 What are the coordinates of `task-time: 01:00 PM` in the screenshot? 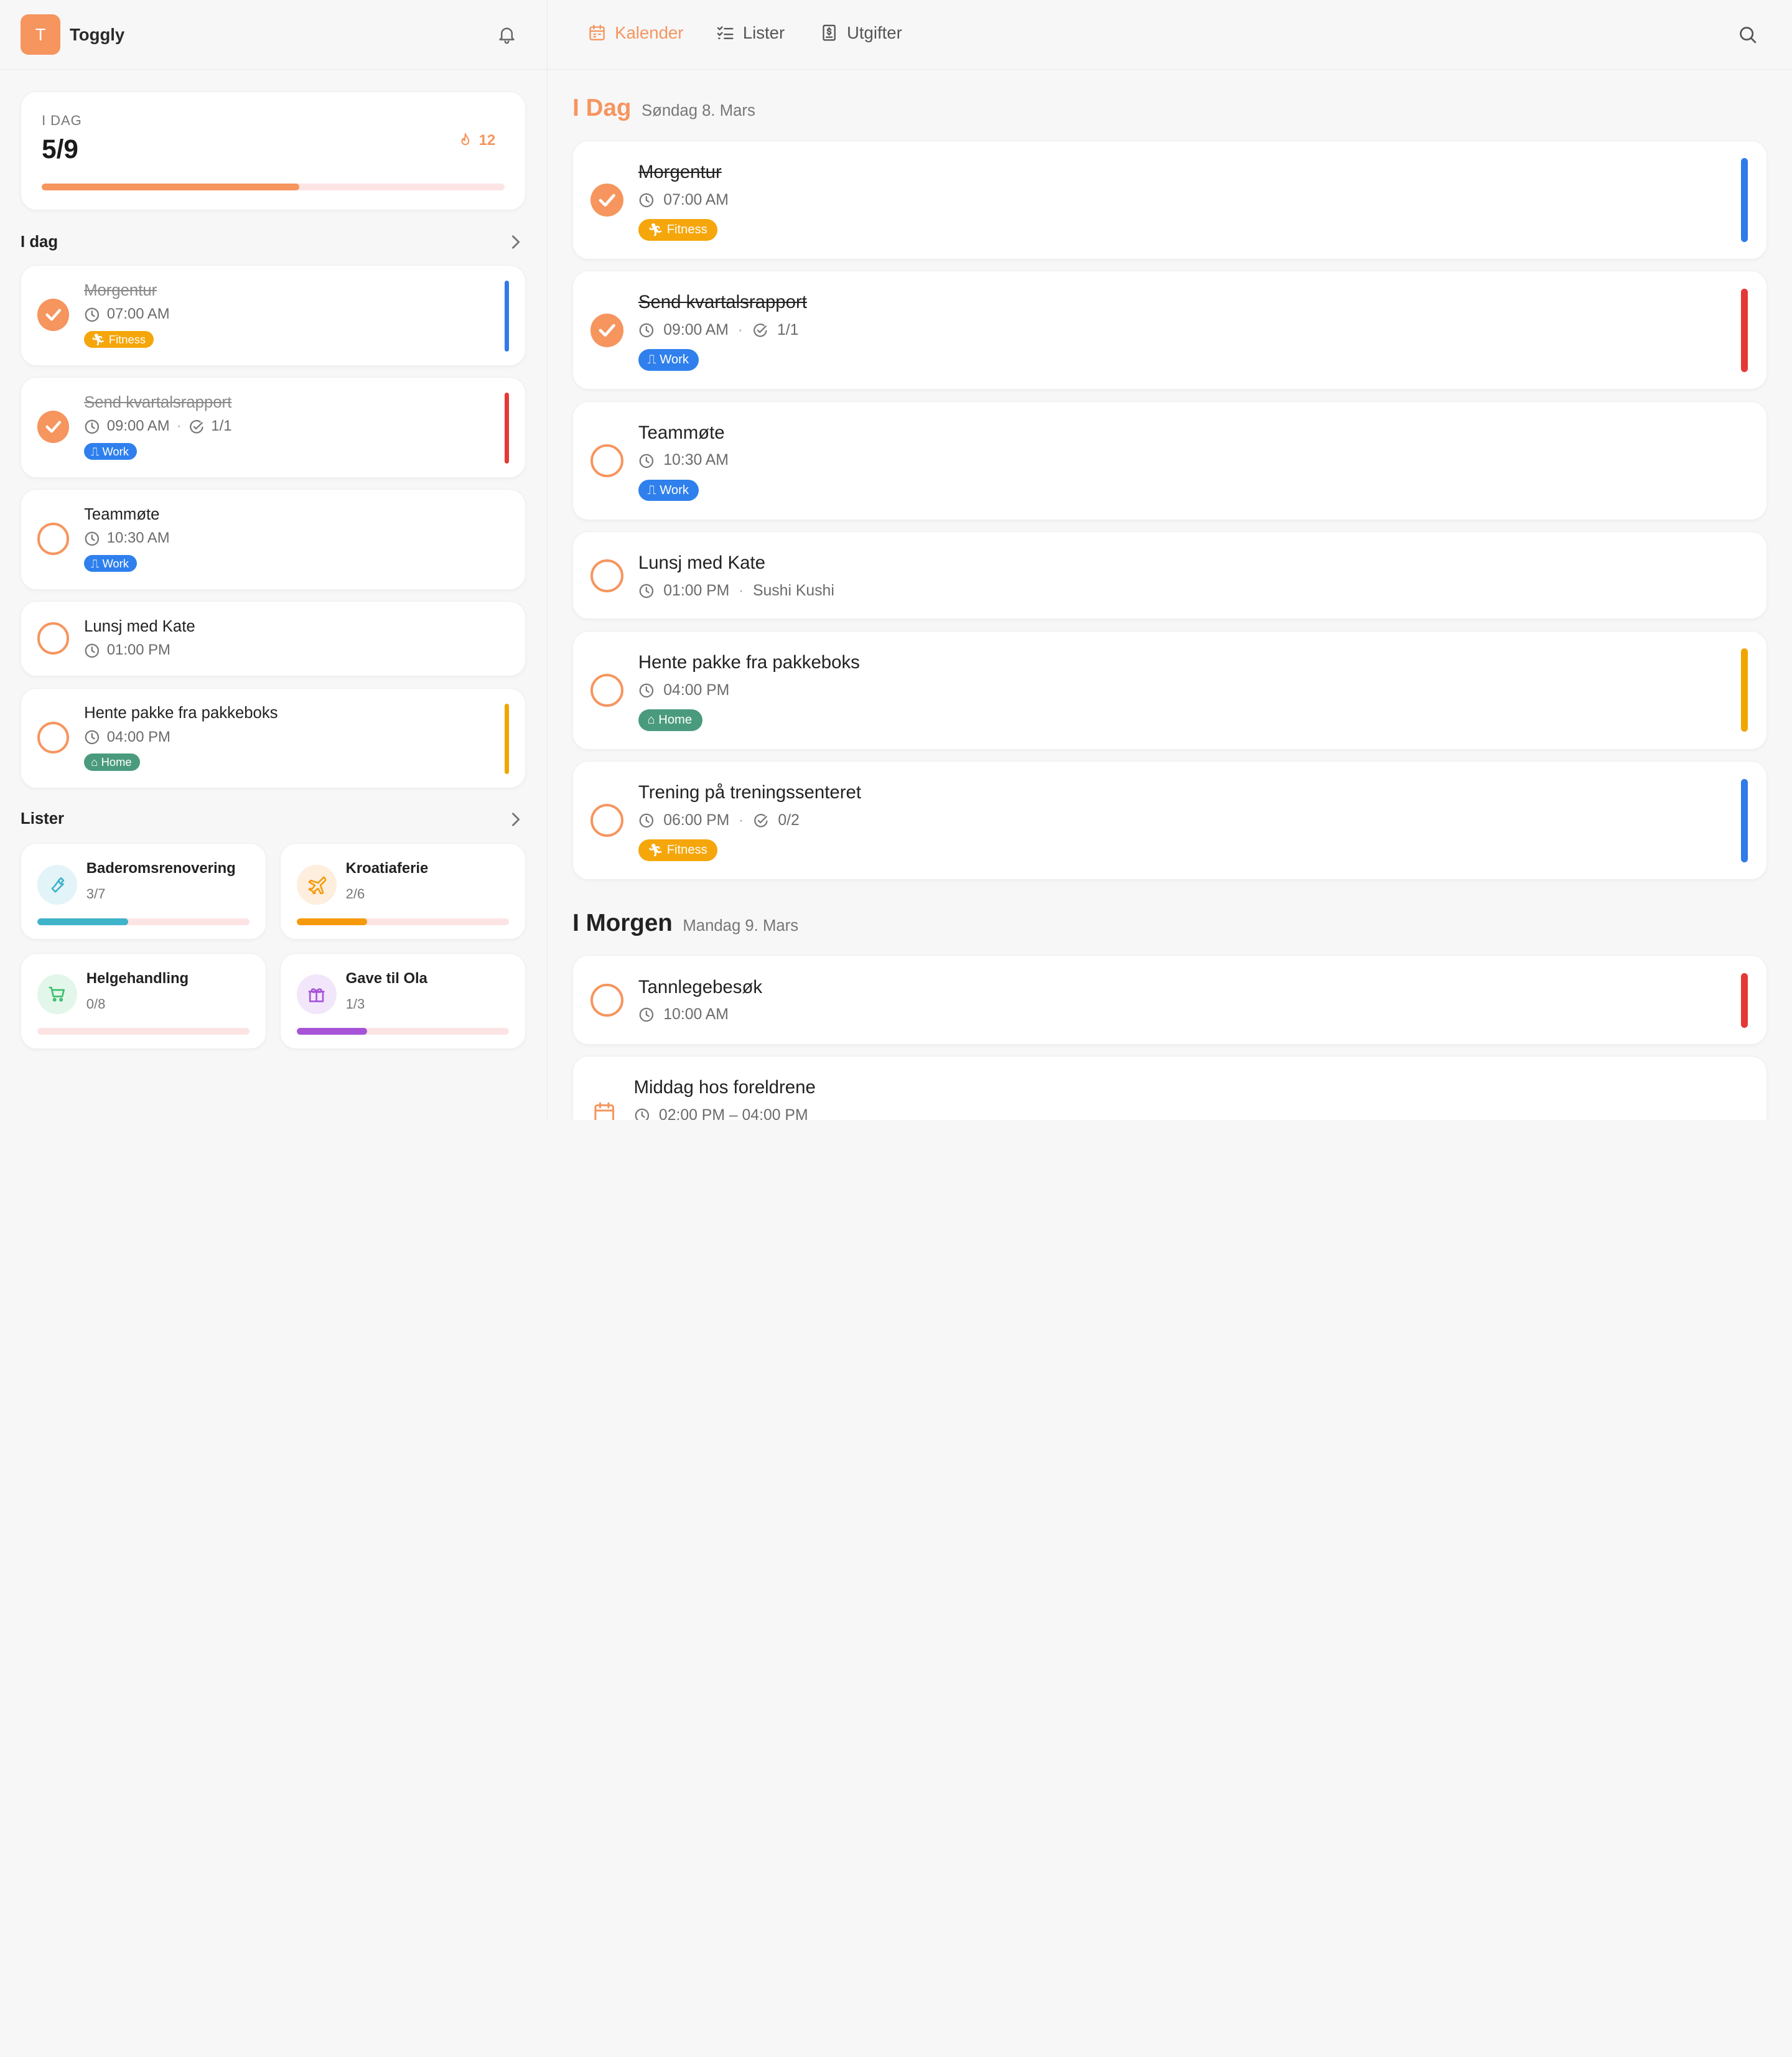 It's located at (138, 650).